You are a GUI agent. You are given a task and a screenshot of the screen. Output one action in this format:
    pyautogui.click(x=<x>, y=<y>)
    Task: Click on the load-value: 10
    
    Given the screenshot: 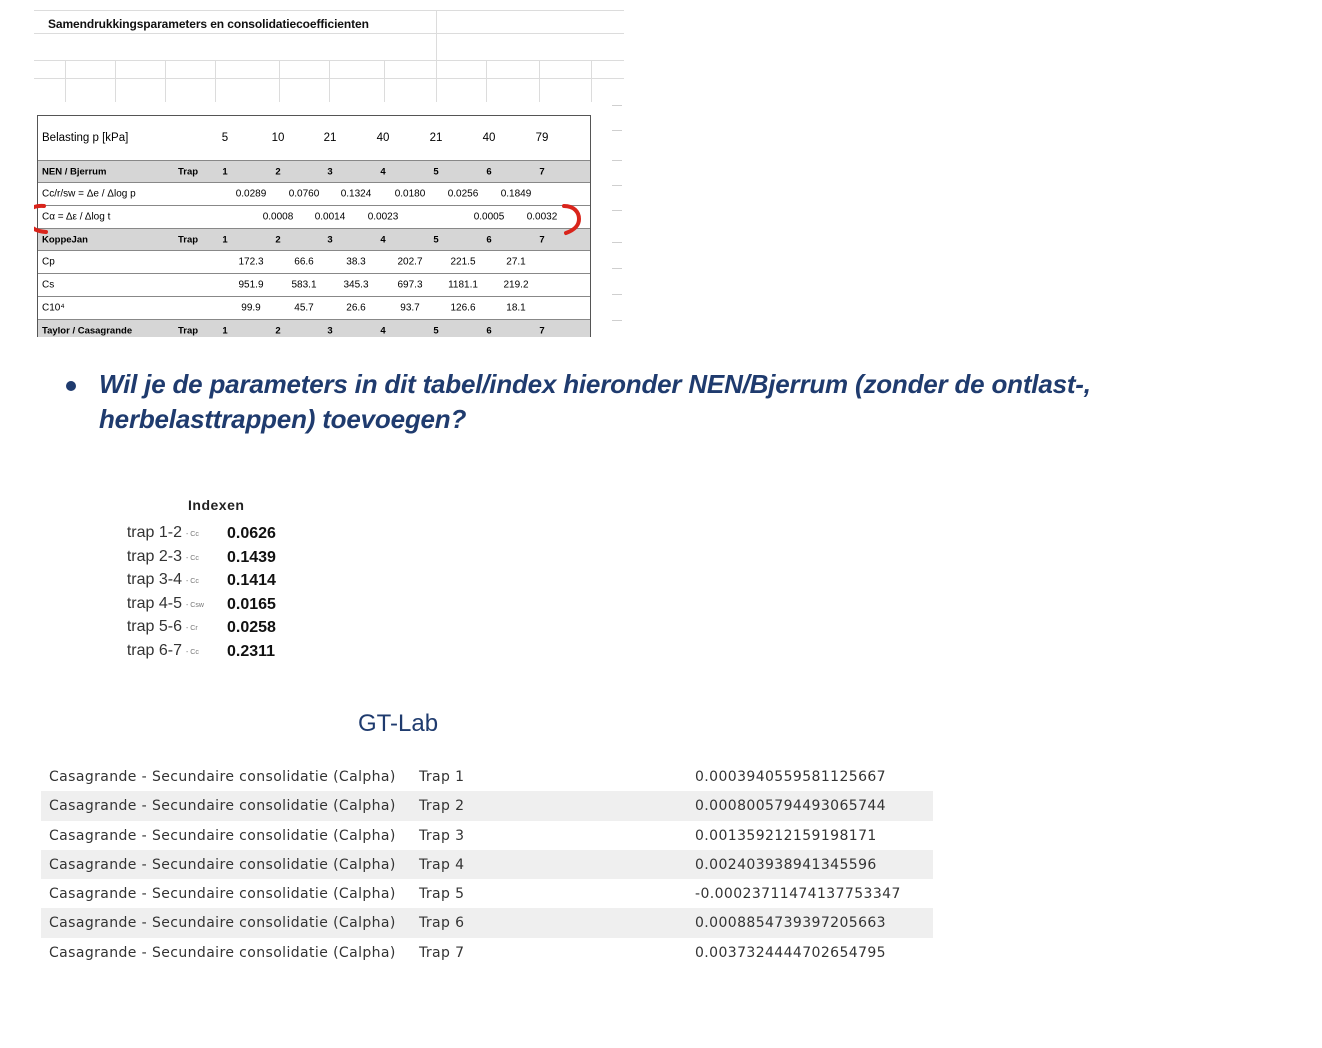 What is the action you would take?
    pyautogui.click(x=278, y=138)
    